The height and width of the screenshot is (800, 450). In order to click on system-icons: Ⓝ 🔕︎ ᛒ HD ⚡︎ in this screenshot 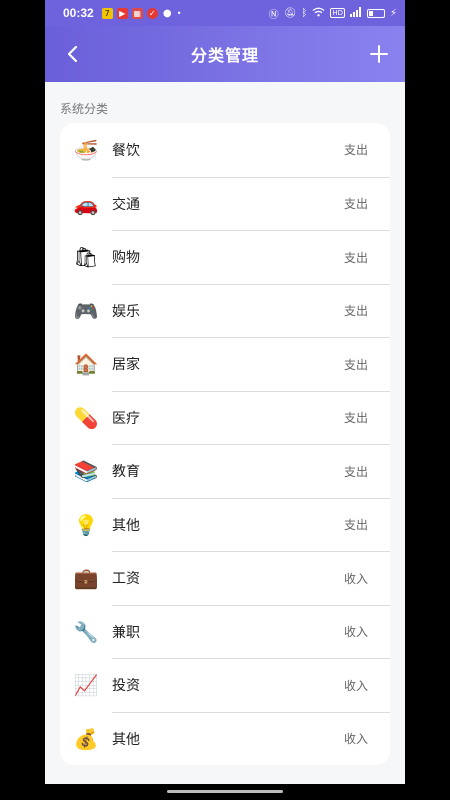, I will do `click(333, 13)`.